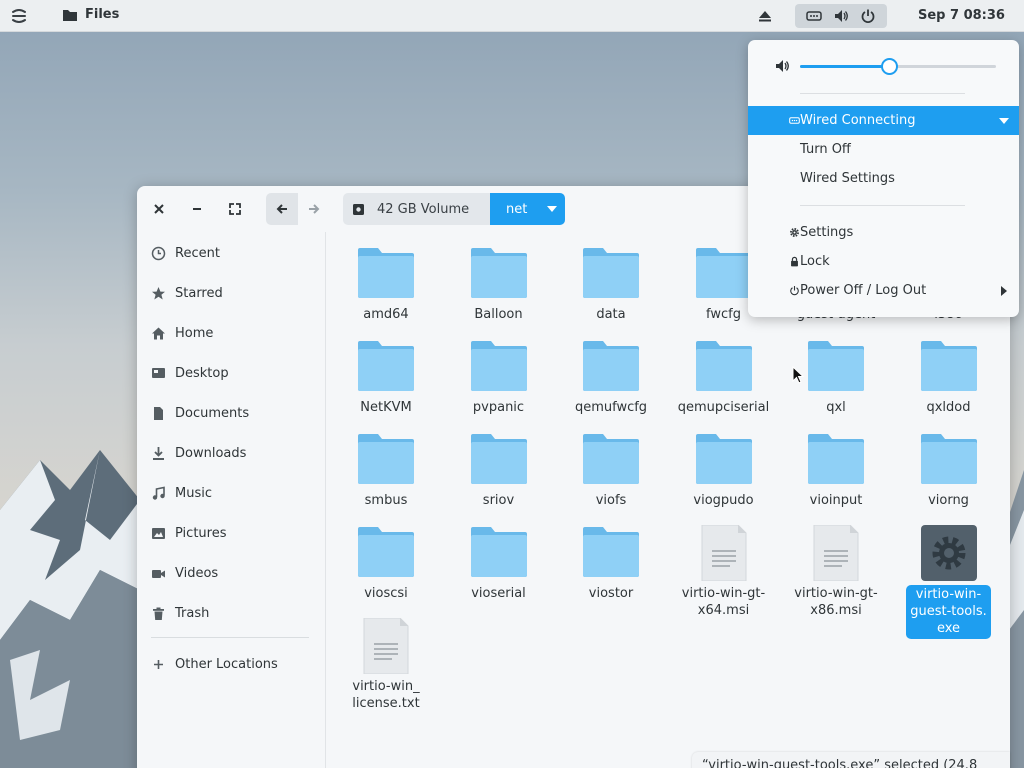  What do you see at coordinates (794, 120) in the screenshot?
I see `network-wired-icon` at bounding box center [794, 120].